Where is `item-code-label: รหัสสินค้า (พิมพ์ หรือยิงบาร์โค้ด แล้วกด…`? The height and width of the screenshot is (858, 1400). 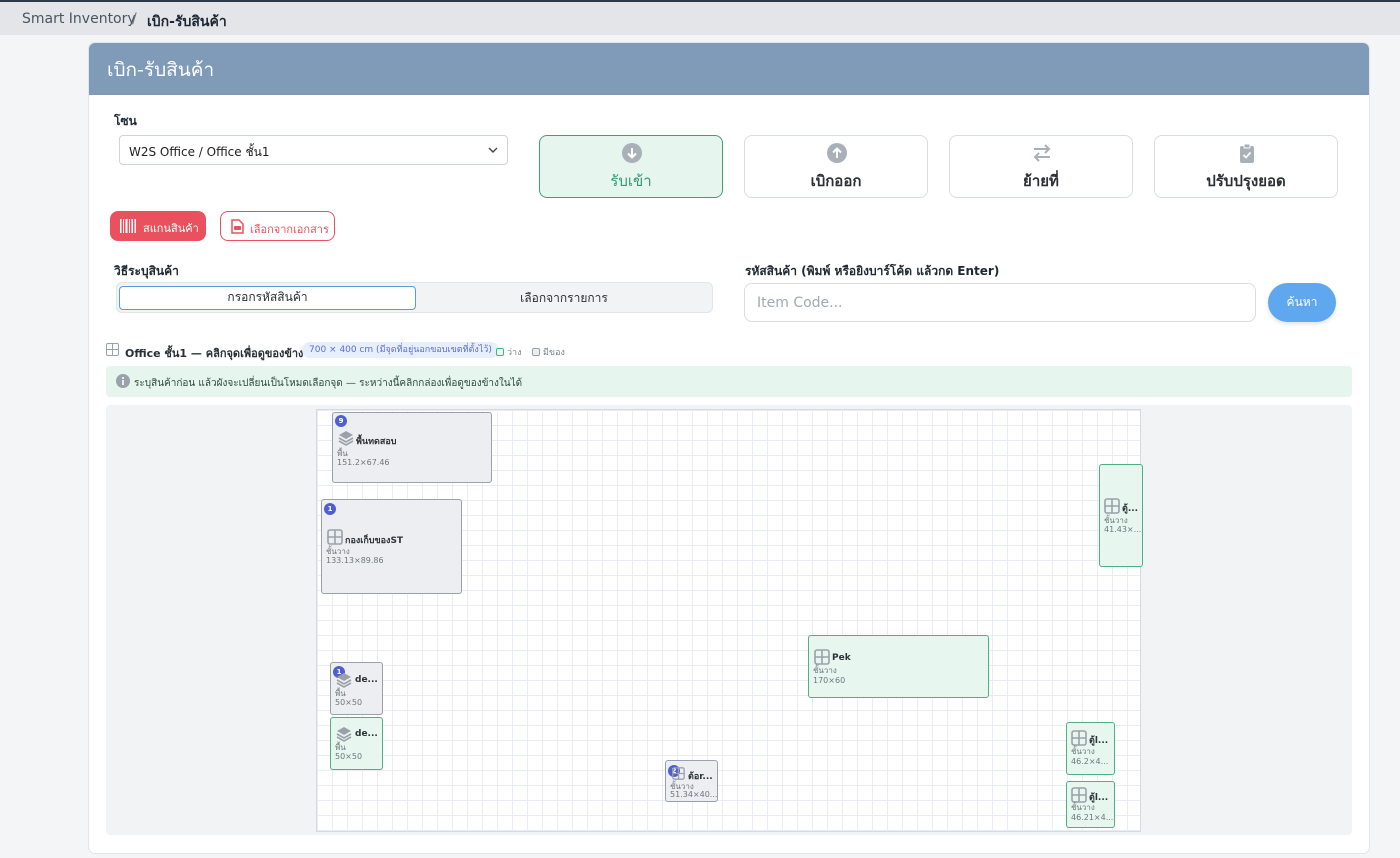 item-code-label: รหัสสินค้า (พิมพ์ หรือยิงบาร์โค้ด แล้วกด… is located at coordinates (872, 271).